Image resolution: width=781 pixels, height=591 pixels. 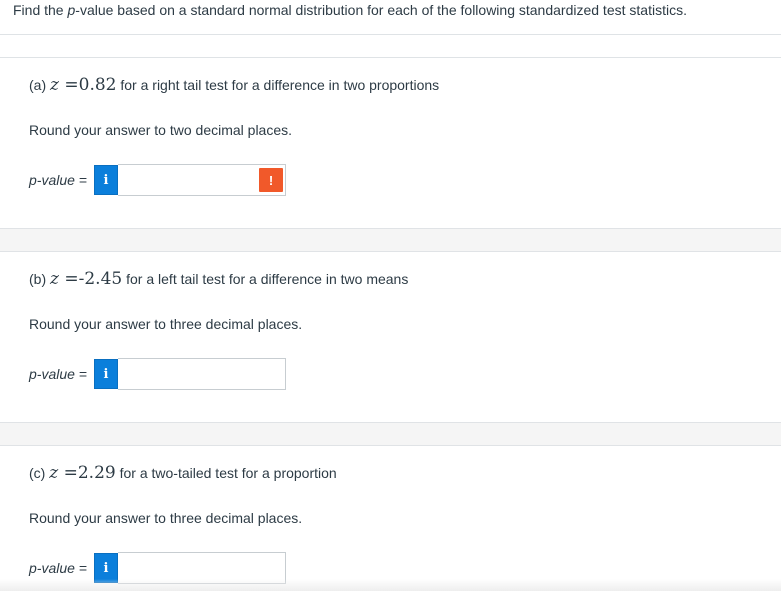 What do you see at coordinates (39, 85) in the screenshot?
I see `part-a-label: (a)` at bounding box center [39, 85].